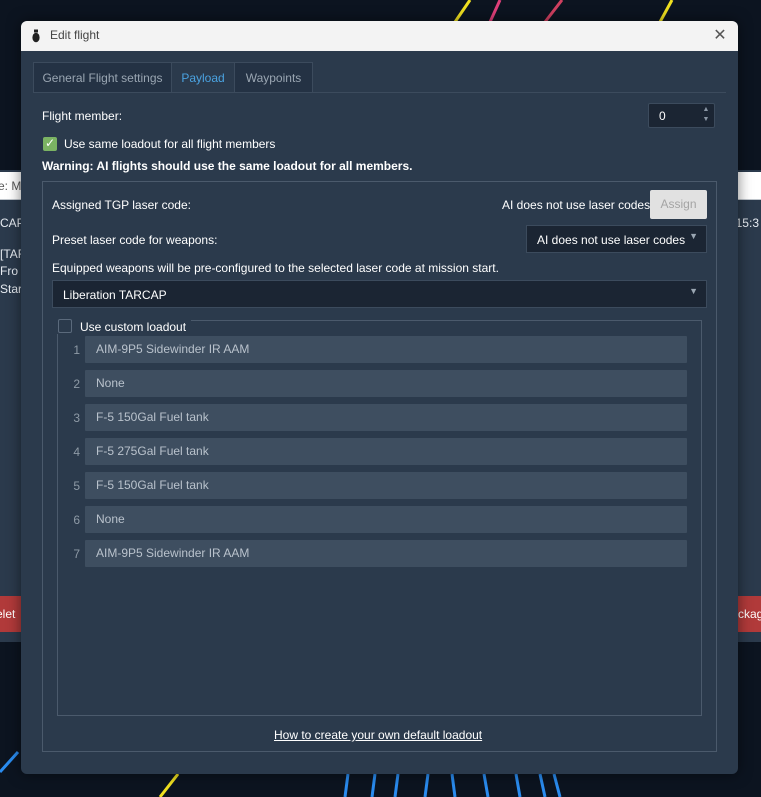  Describe the element at coordinates (36, 36) in the screenshot. I see `bomb-icon` at that location.